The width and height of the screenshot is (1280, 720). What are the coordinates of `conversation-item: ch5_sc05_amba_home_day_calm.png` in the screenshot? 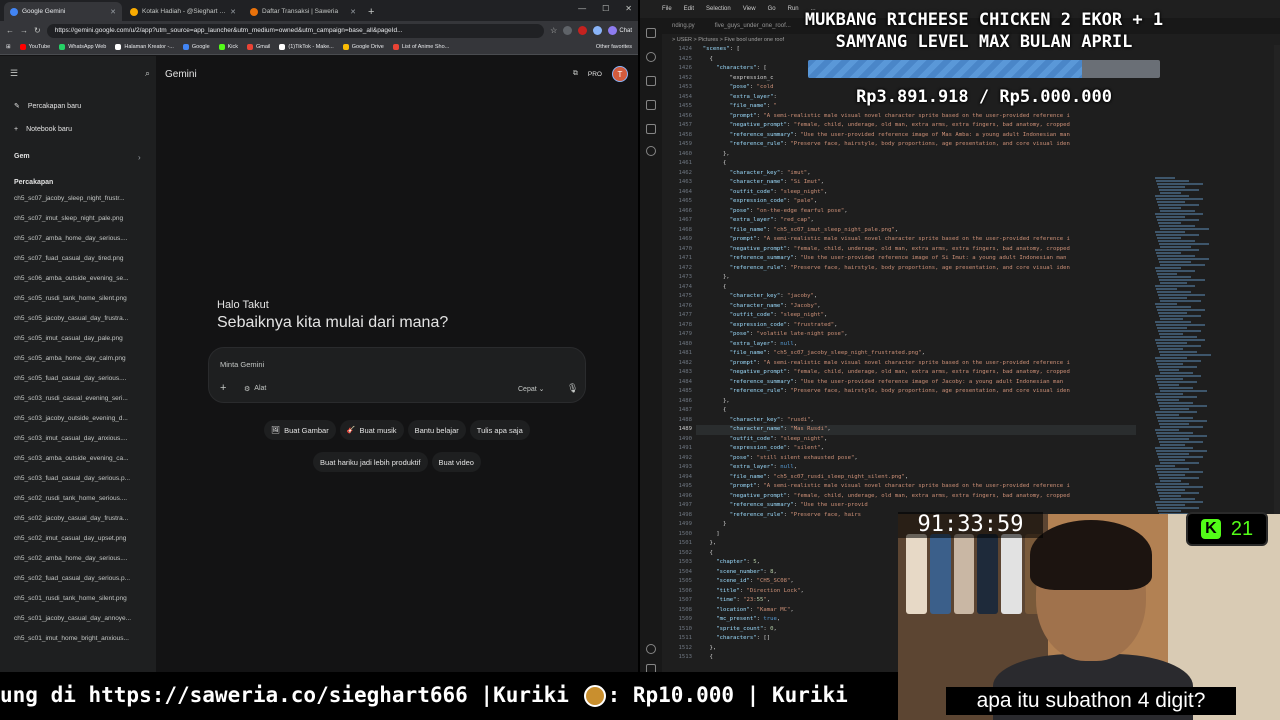 It's located at (80, 365).